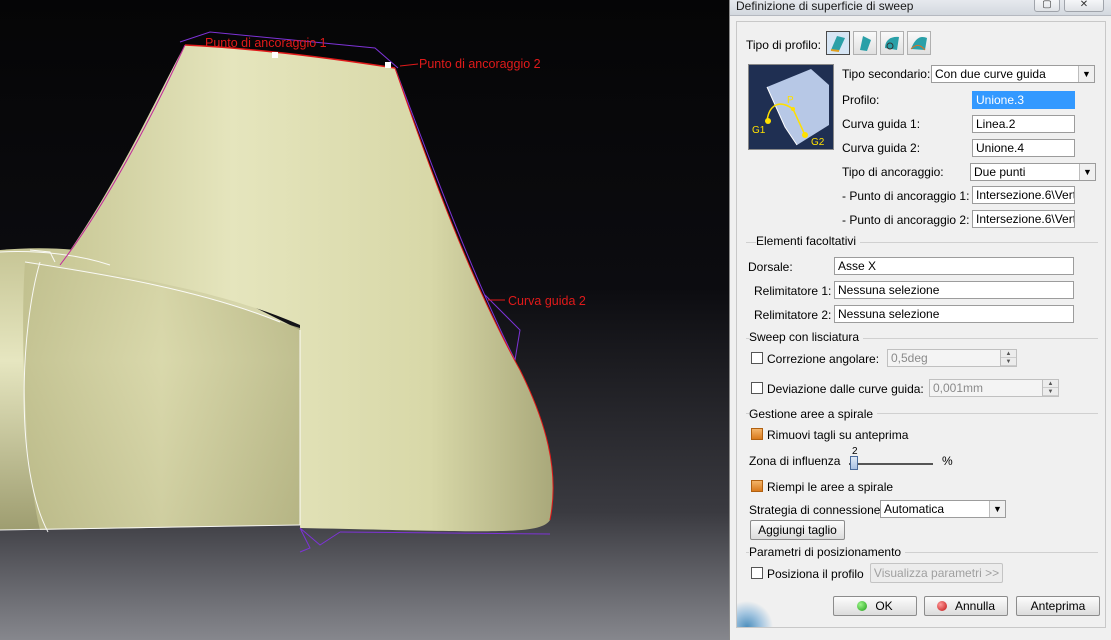 This screenshot has height=640, width=1111. What do you see at coordinates (865, 43) in the screenshot?
I see `line-profile-icon` at bounding box center [865, 43].